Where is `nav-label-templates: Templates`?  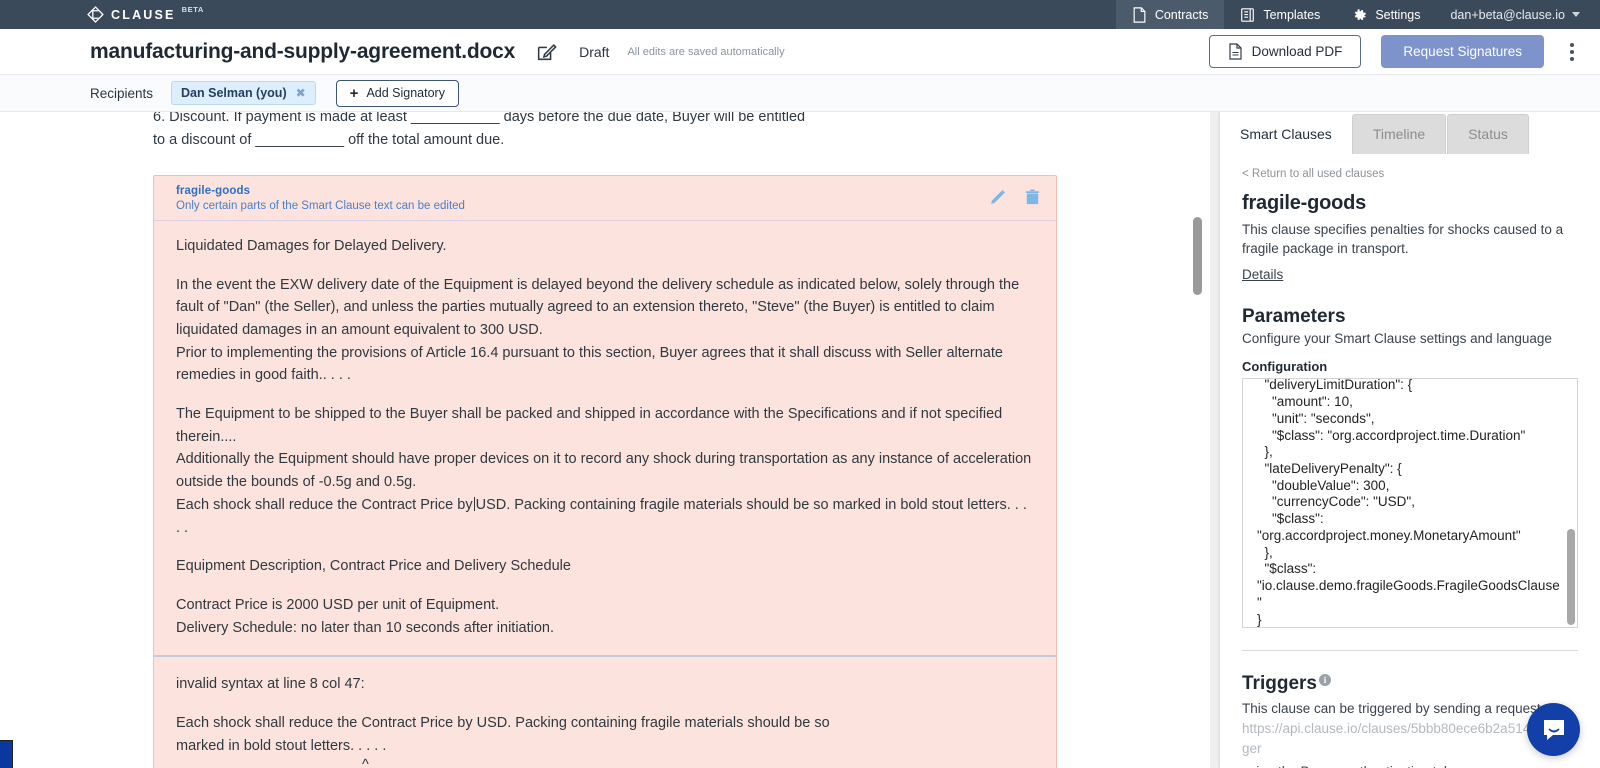
nav-label-templates: Templates is located at coordinates (1292, 14).